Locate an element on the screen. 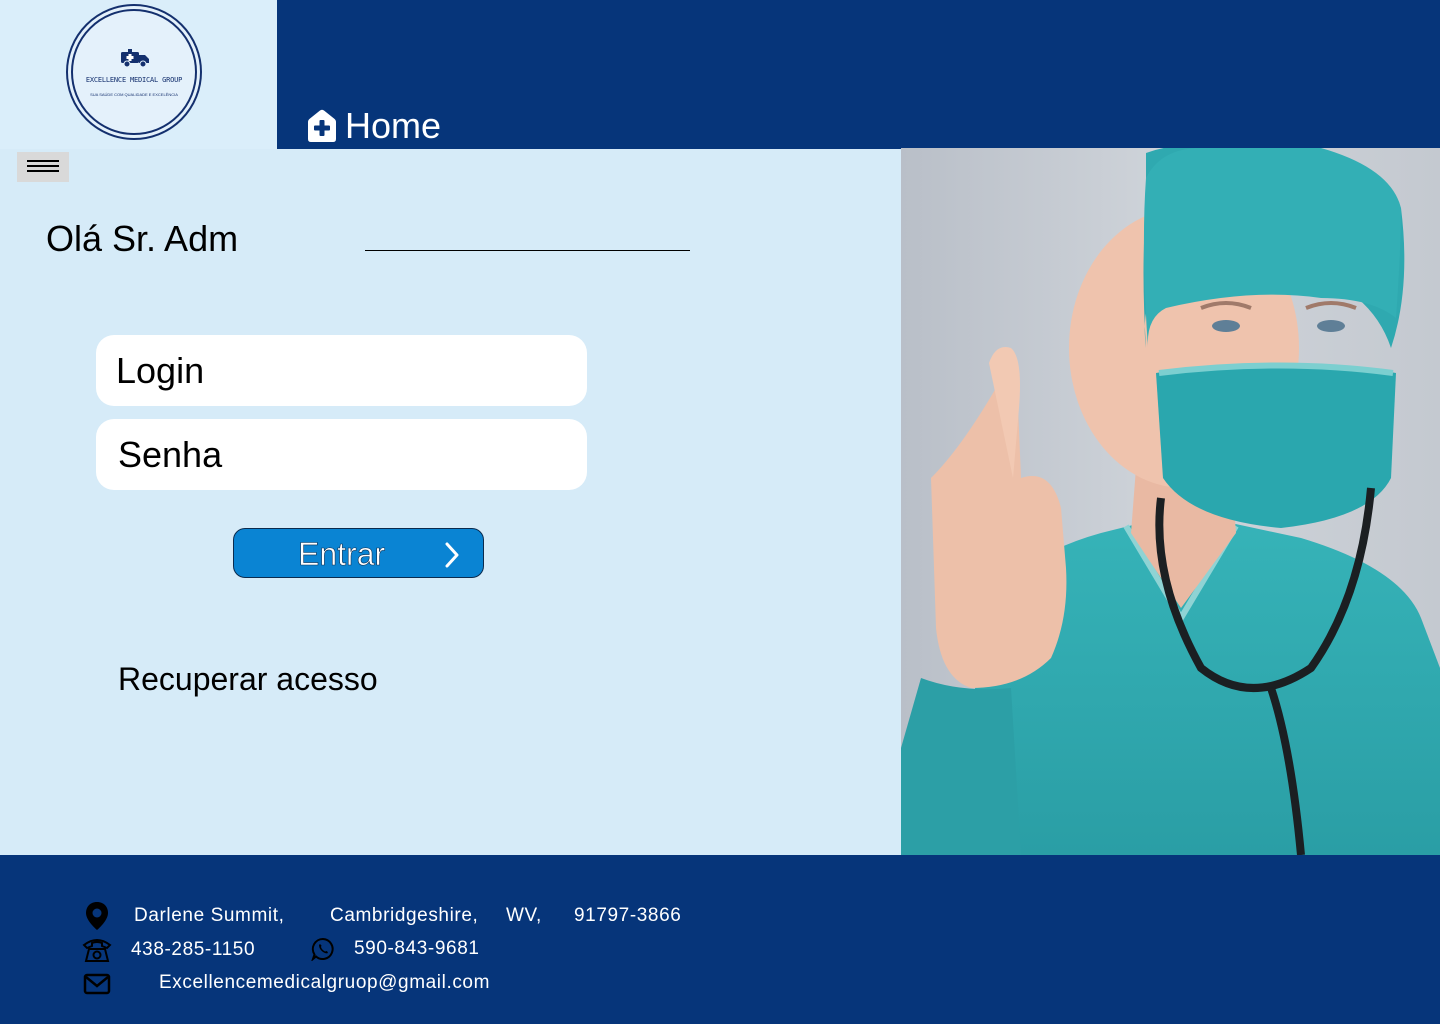  location-pin-icon is located at coordinates (97, 916).